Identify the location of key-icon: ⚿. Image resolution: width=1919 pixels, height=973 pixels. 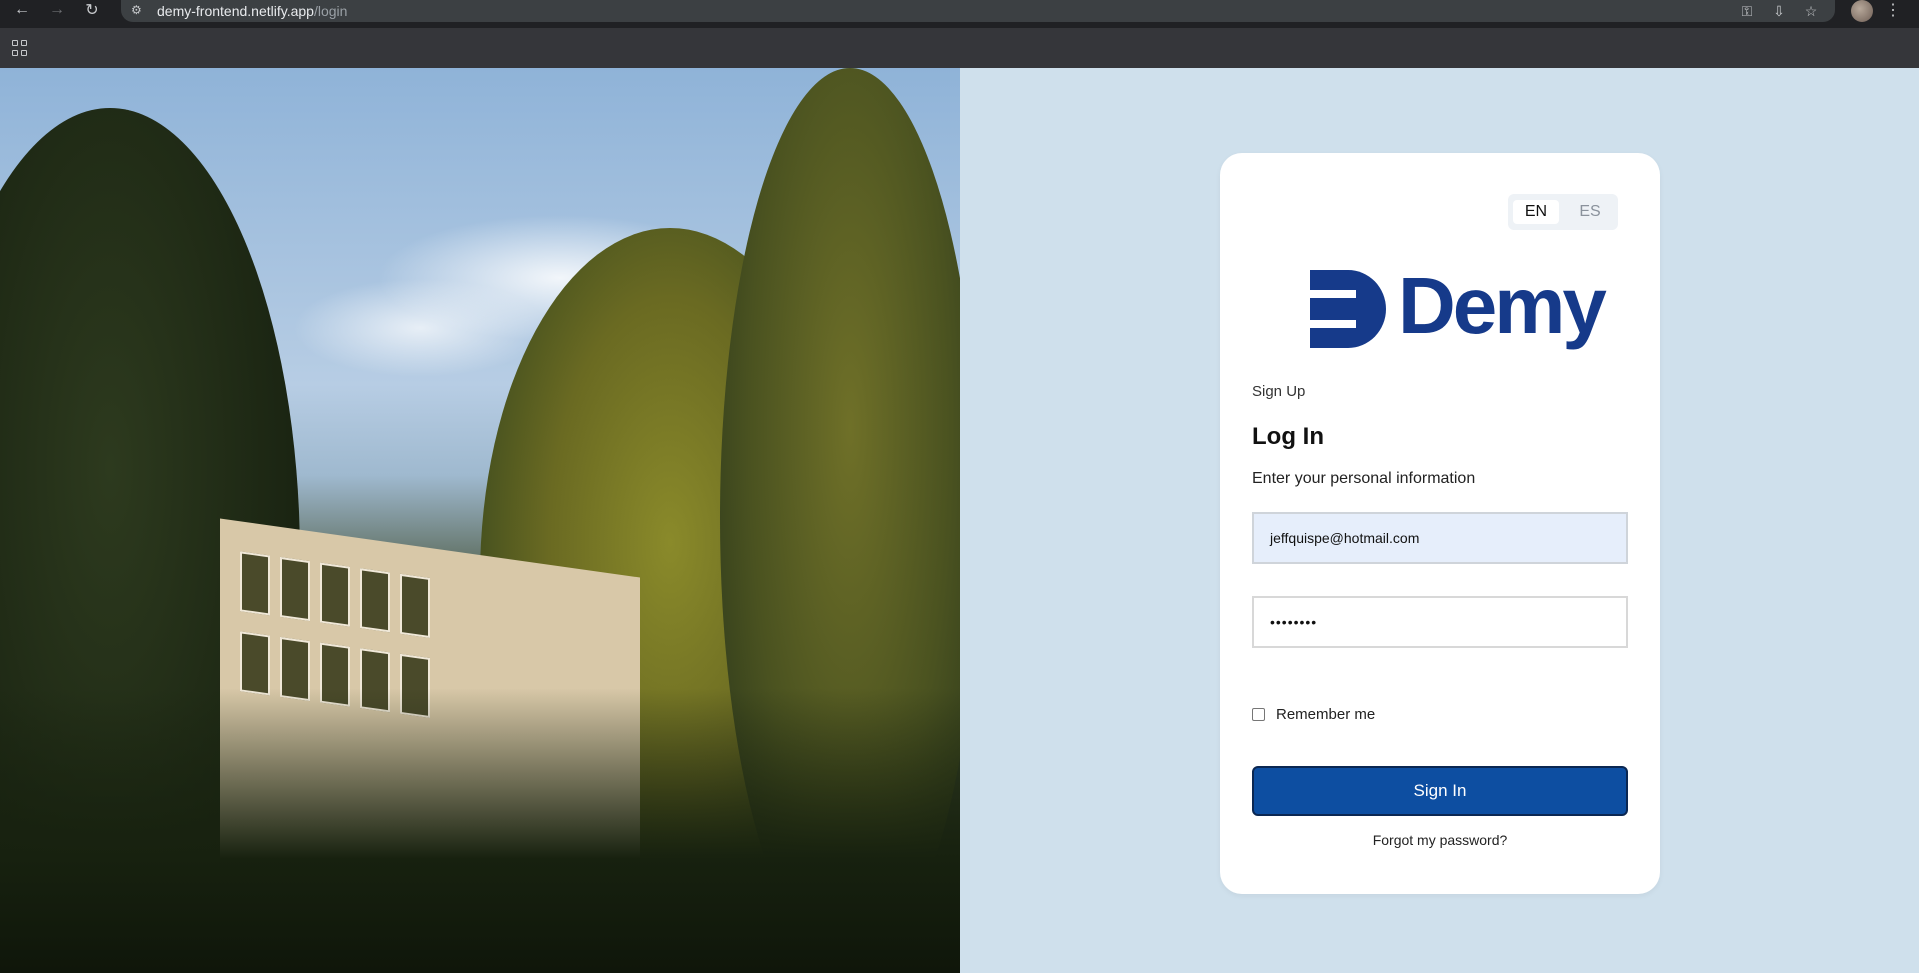
(1747, 11).